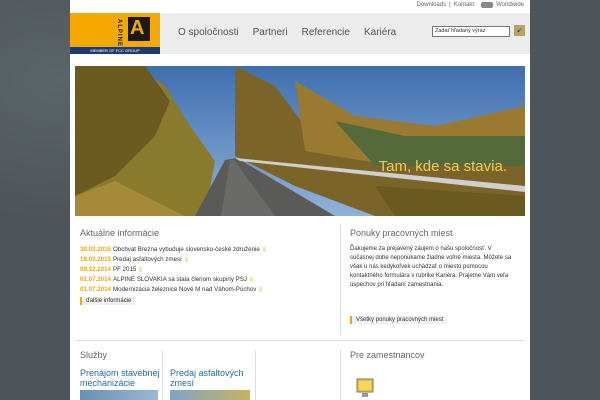  Describe the element at coordinates (115, 33) in the screenshot. I see `logo: A ALPINE MEMBER OF FCC GROUP` at that location.